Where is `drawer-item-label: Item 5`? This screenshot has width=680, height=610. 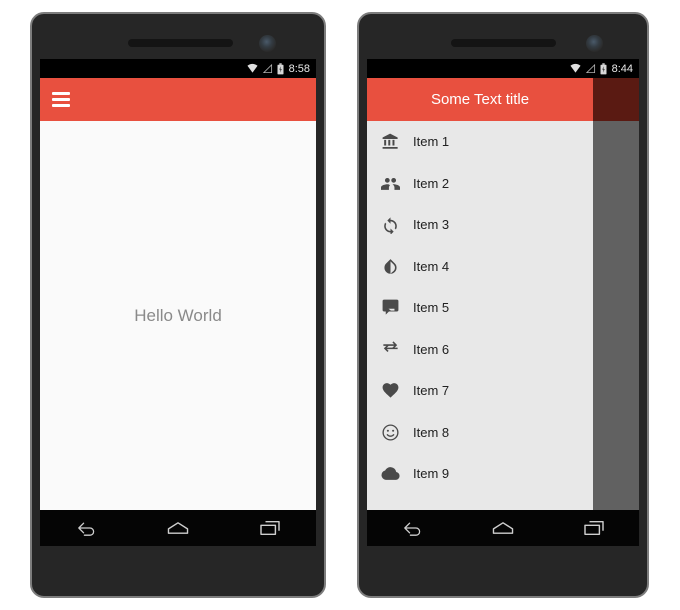 drawer-item-label: Item 5 is located at coordinates (431, 308).